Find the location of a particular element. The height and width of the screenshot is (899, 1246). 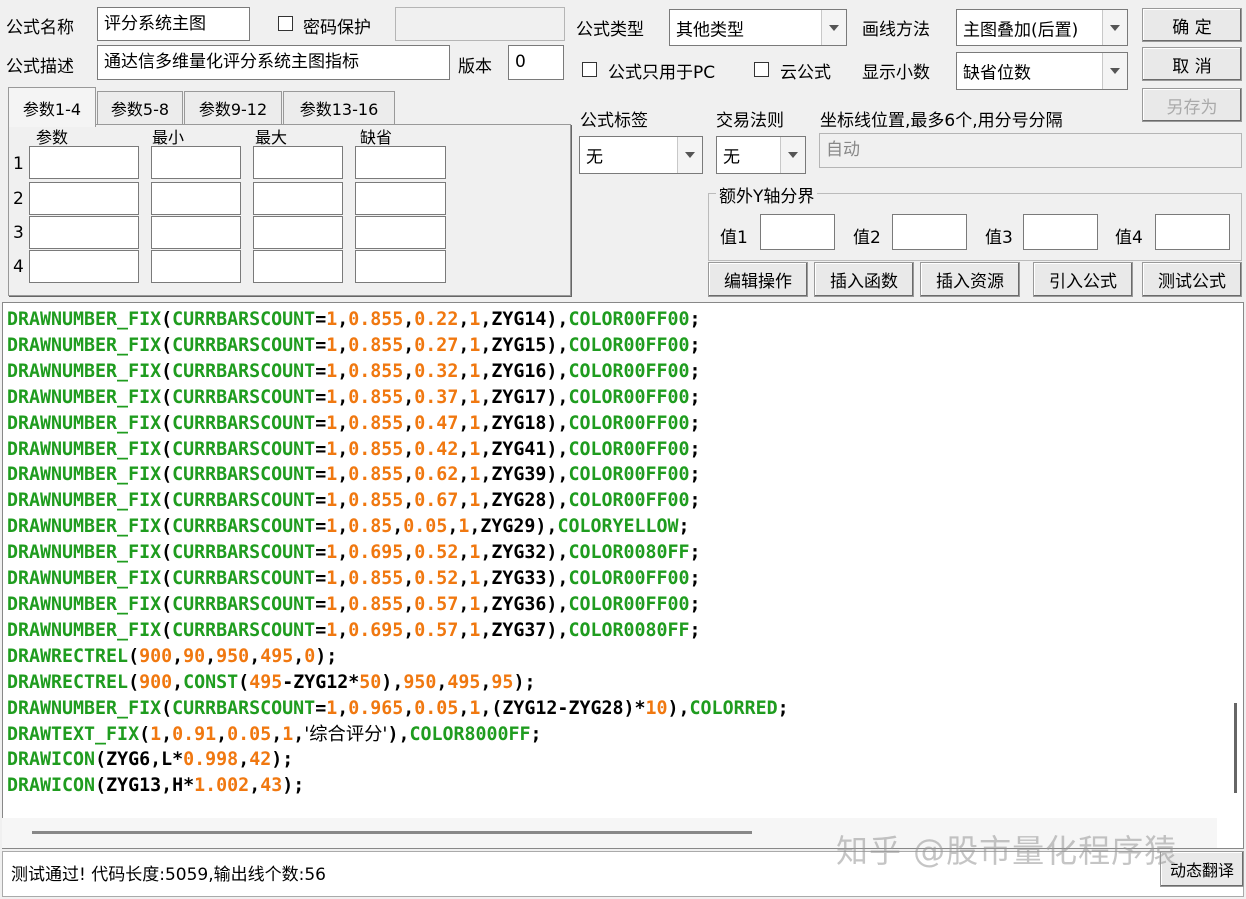

formula-desc-label: 公式描述 is located at coordinates (40, 67).